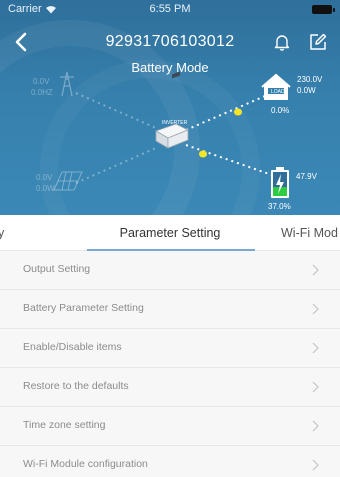 The height and width of the screenshot is (477, 340). Describe the element at coordinates (225, 113) in the screenshot. I see `load-flow-line` at that location.